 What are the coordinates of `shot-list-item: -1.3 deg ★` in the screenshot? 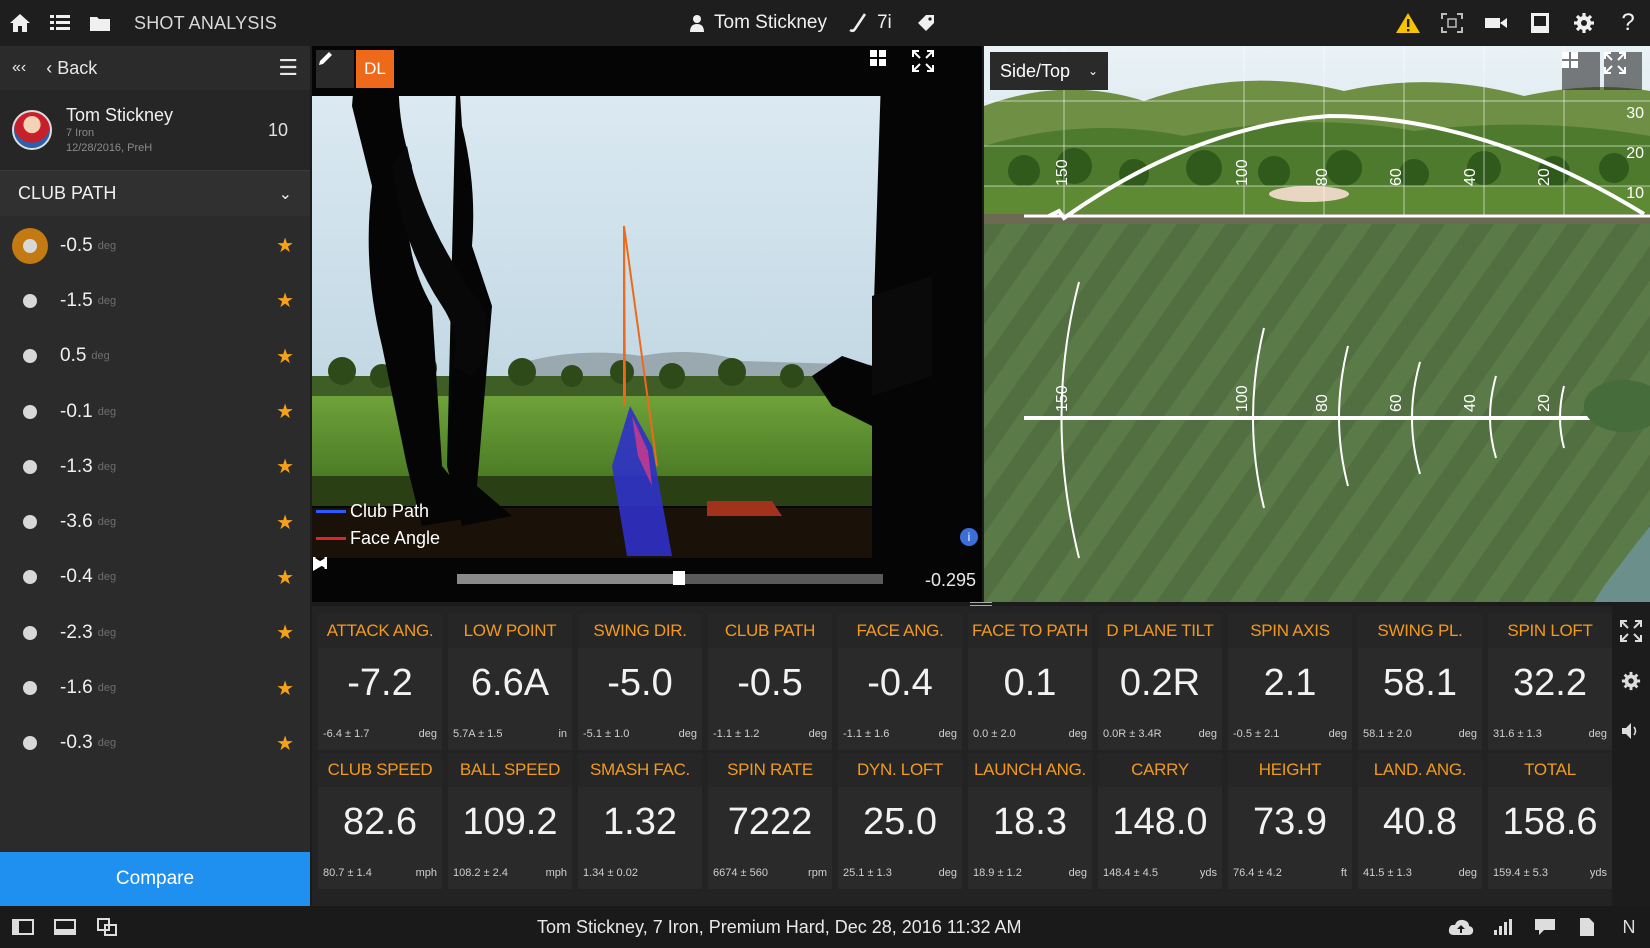 It's located at (155, 466).